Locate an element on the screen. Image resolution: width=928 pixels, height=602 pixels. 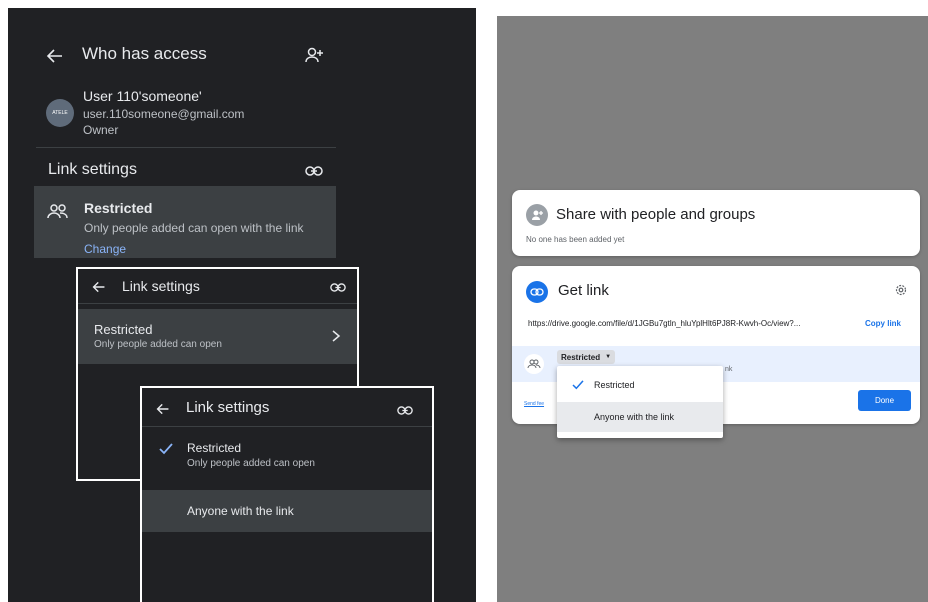
avatar: ATELE is located at coordinates (60, 113).